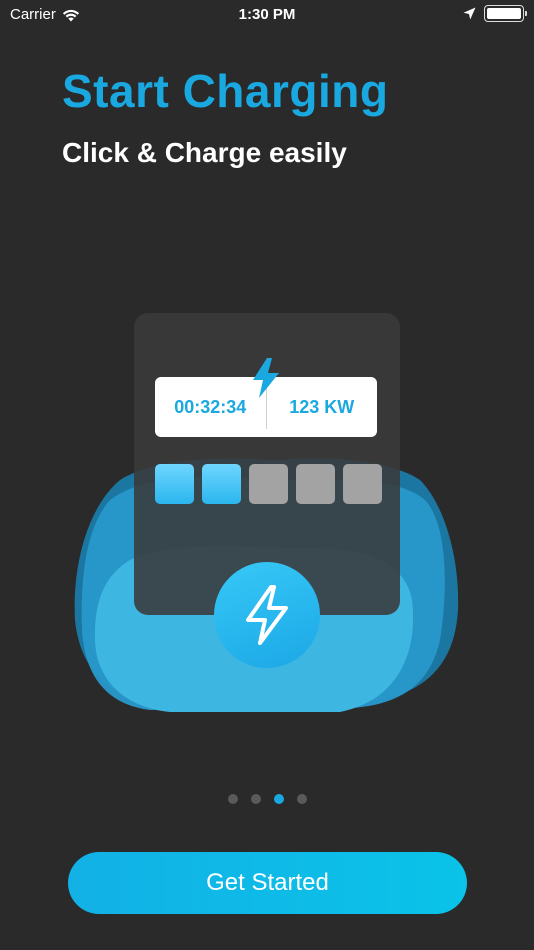  I want to click on charge-bolt-badge, so click(267, 615).